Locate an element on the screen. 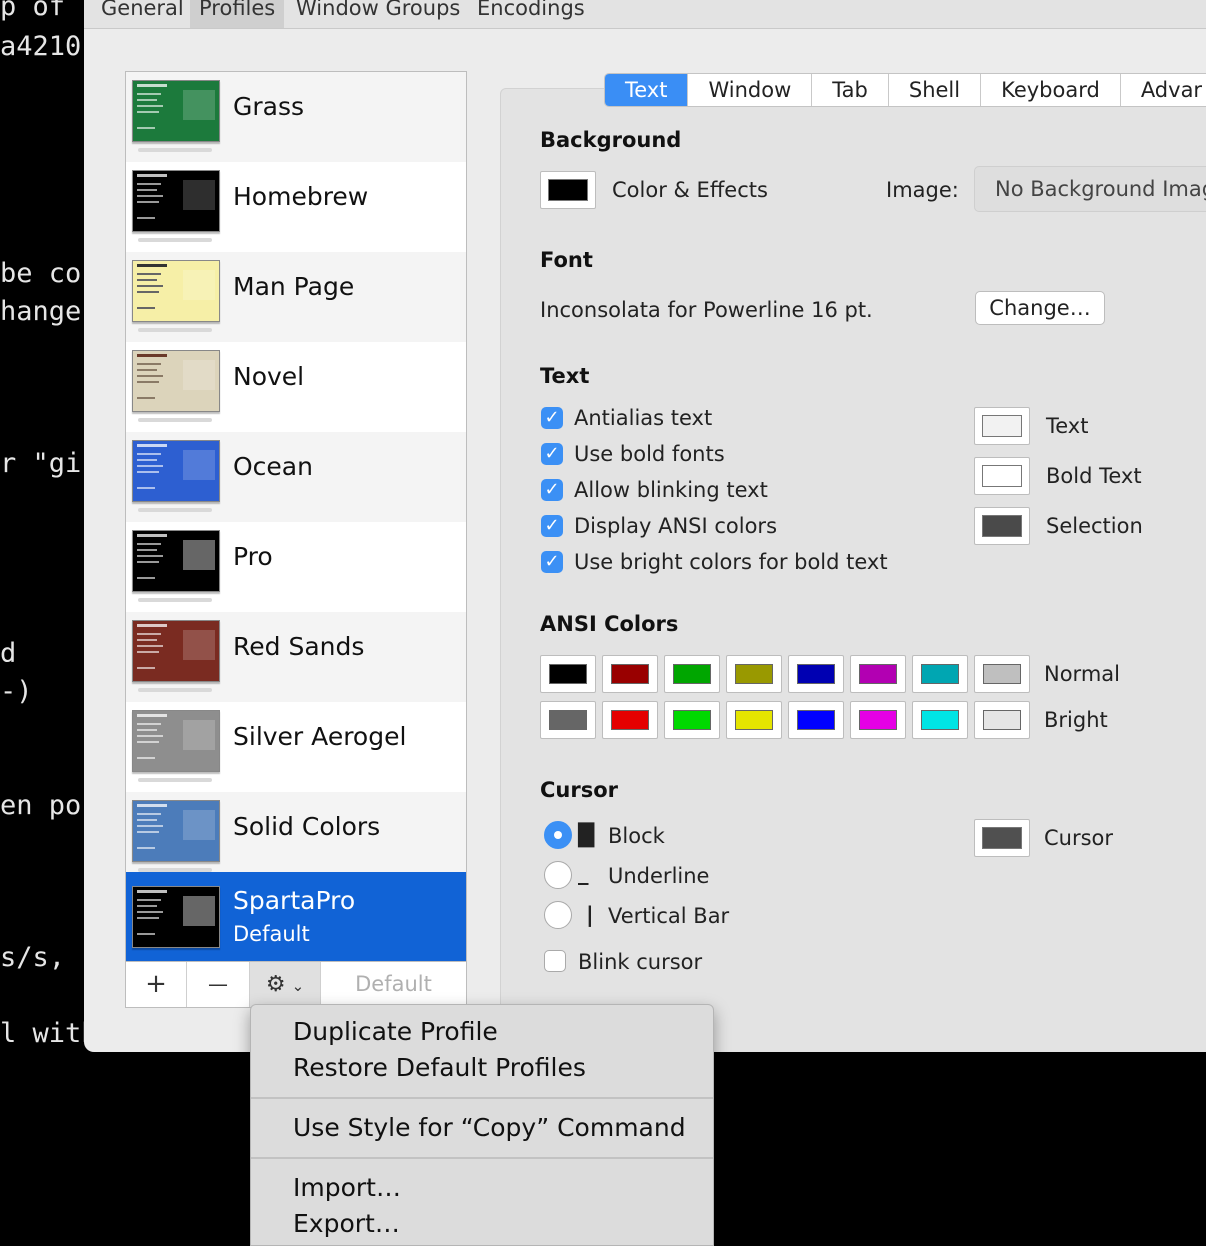  remove-profile-button: — is located at coordinates (218, 984).